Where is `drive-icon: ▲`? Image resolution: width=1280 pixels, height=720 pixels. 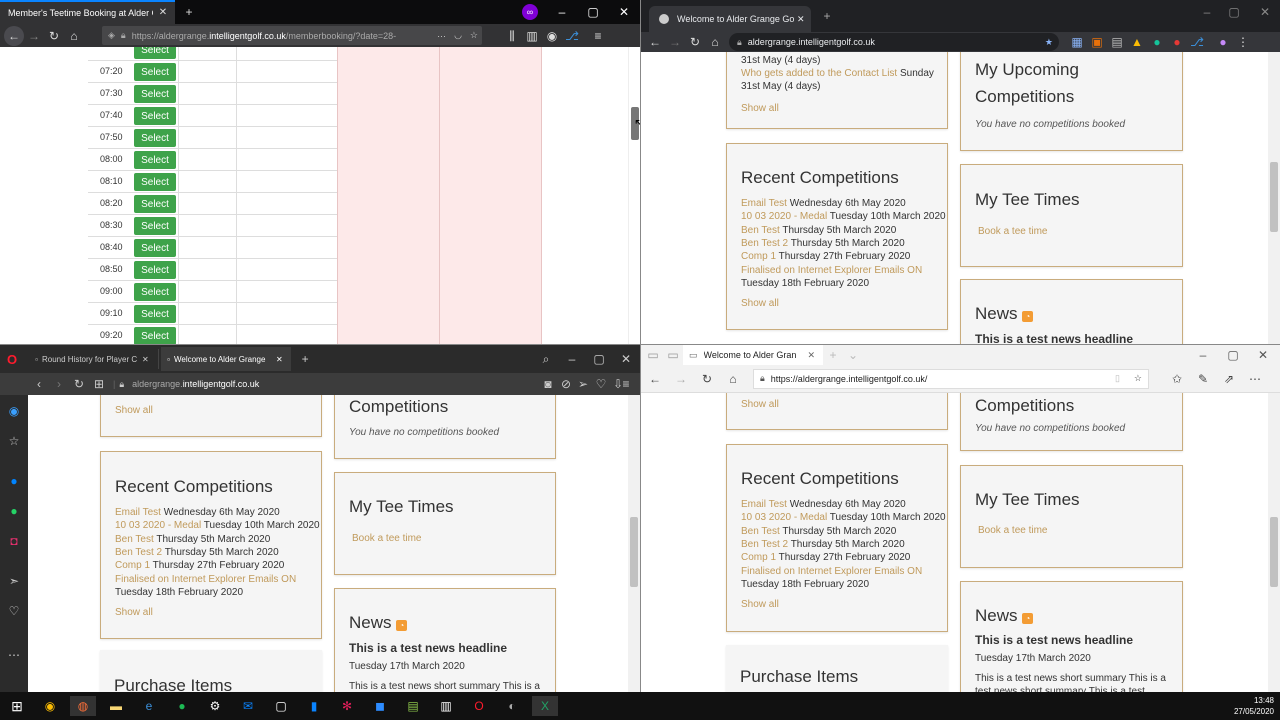 drive-icon: ▲ is located at coordinates (1137, 42).